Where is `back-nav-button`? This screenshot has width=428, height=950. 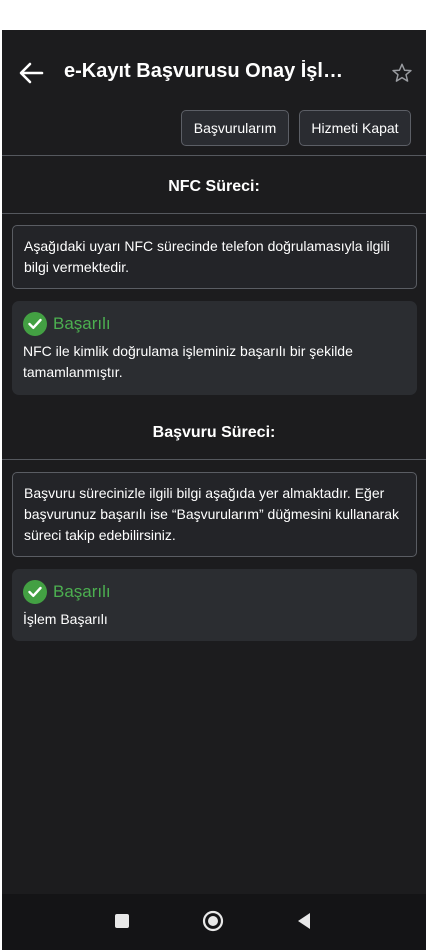 back-nav-button is located at coordinates (304, 921).